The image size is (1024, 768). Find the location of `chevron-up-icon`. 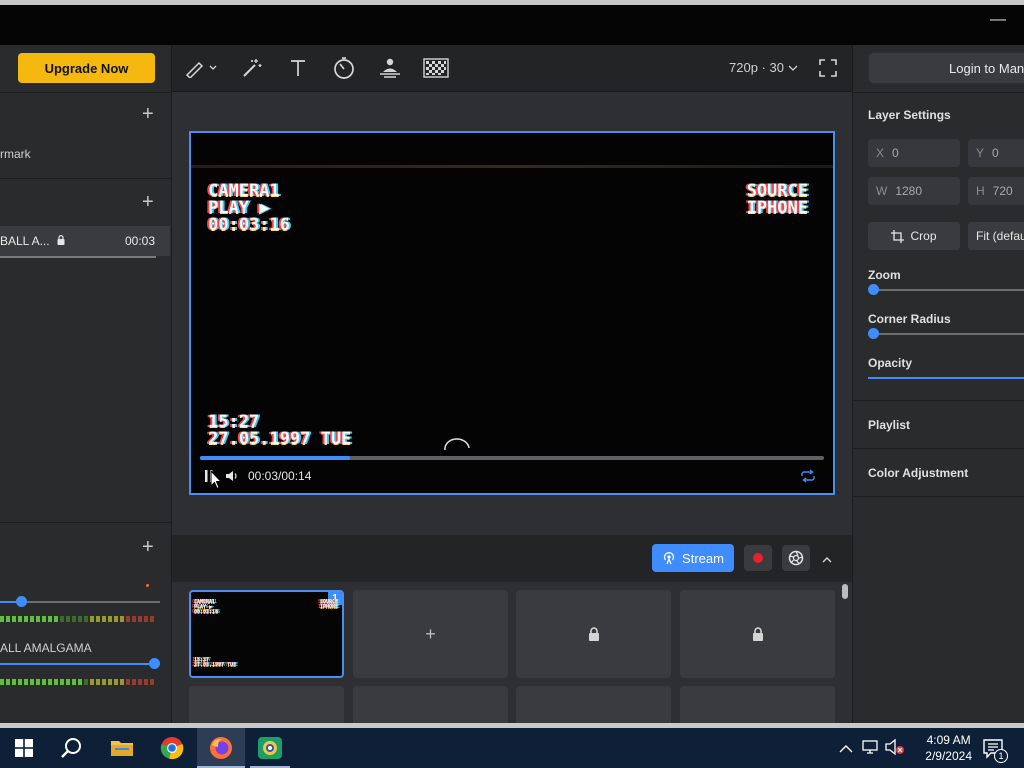

chevron-up-icon is located at coordinates (827, 561).